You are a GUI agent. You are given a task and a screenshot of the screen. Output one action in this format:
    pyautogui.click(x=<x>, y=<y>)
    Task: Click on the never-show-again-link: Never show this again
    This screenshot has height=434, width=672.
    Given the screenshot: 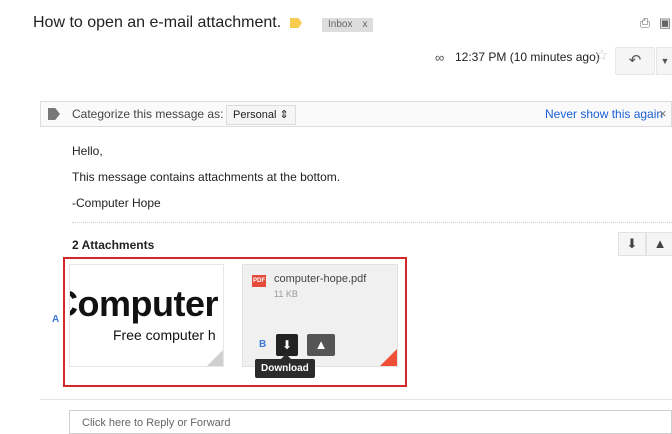 What is the action you would take?
    pyautogui.click(x=604, y=114)
    